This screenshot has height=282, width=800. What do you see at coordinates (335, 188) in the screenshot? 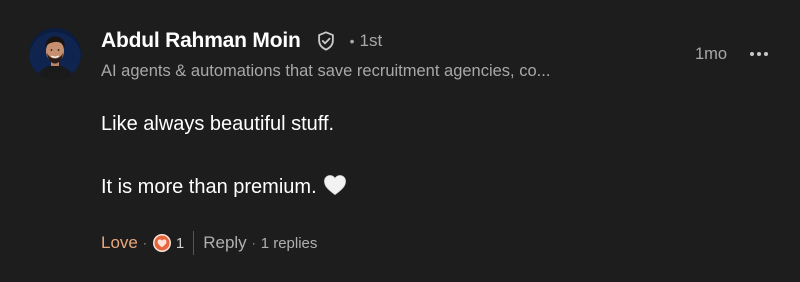
I see `white-heart-emoji-icon` at bounding box center [335, 188].